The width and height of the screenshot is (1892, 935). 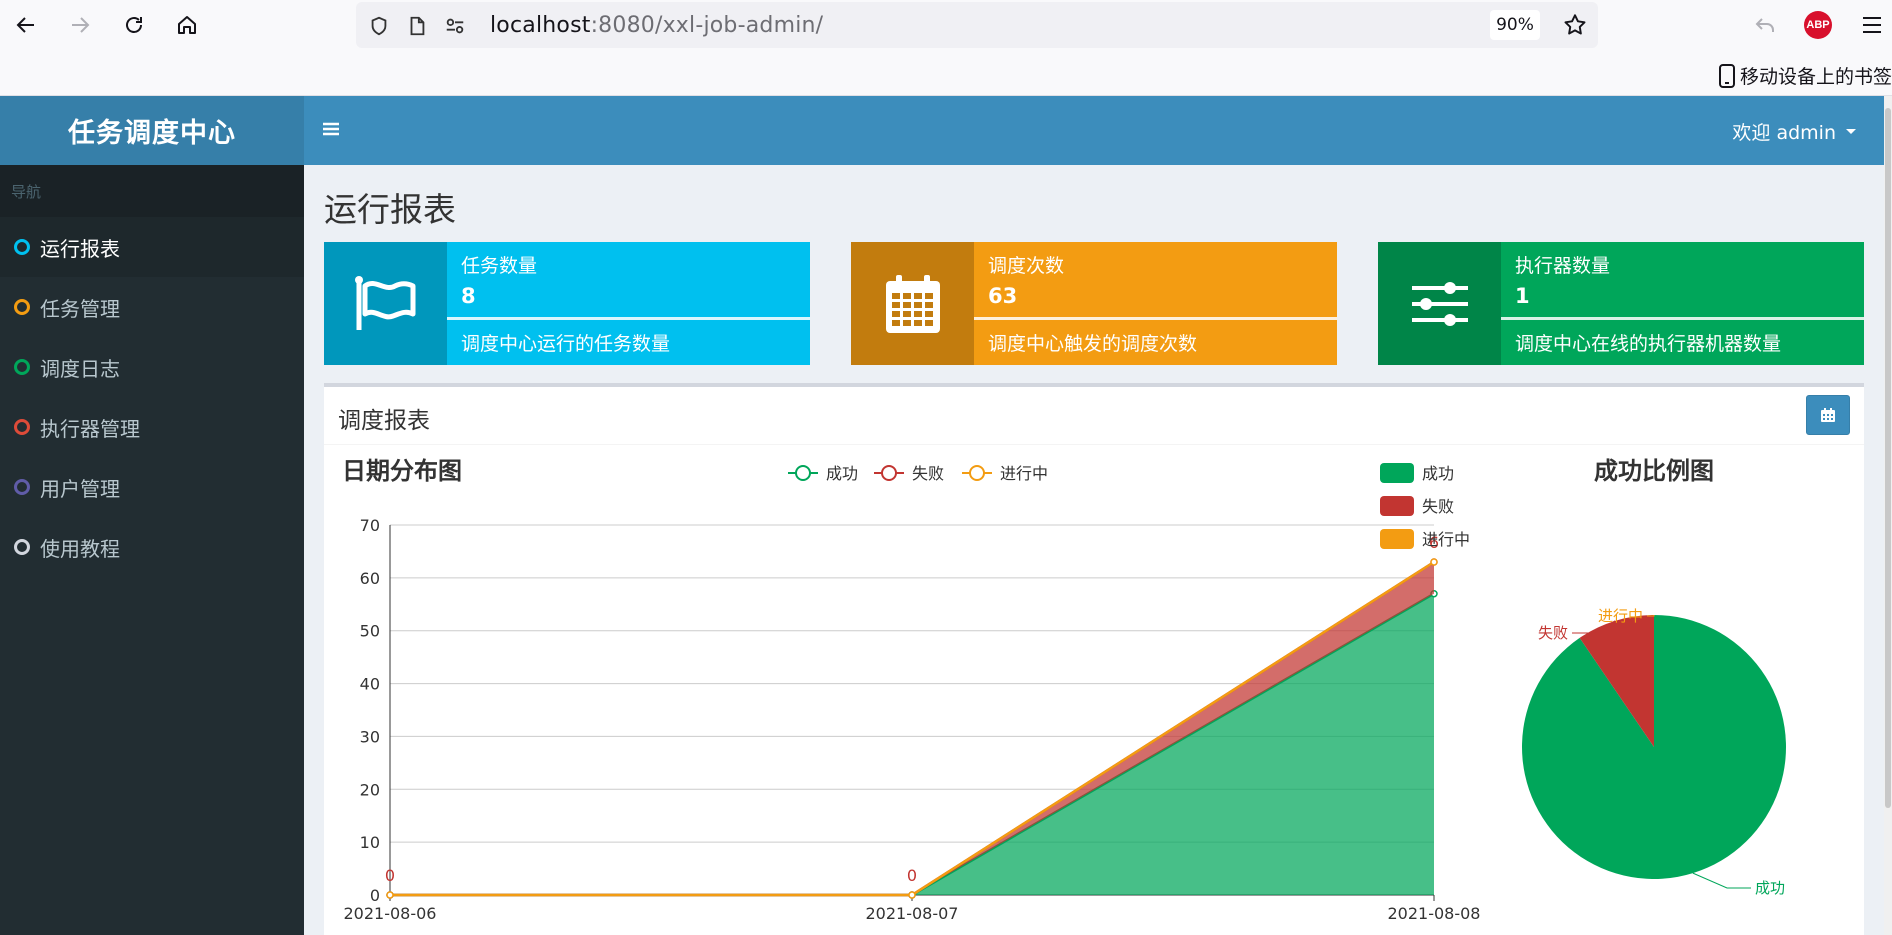 What do you see at coordinates (1434, 913) in the screenshot?
I see `x-tick-label: 2021-08-08` at bounding box center [1434, 913].